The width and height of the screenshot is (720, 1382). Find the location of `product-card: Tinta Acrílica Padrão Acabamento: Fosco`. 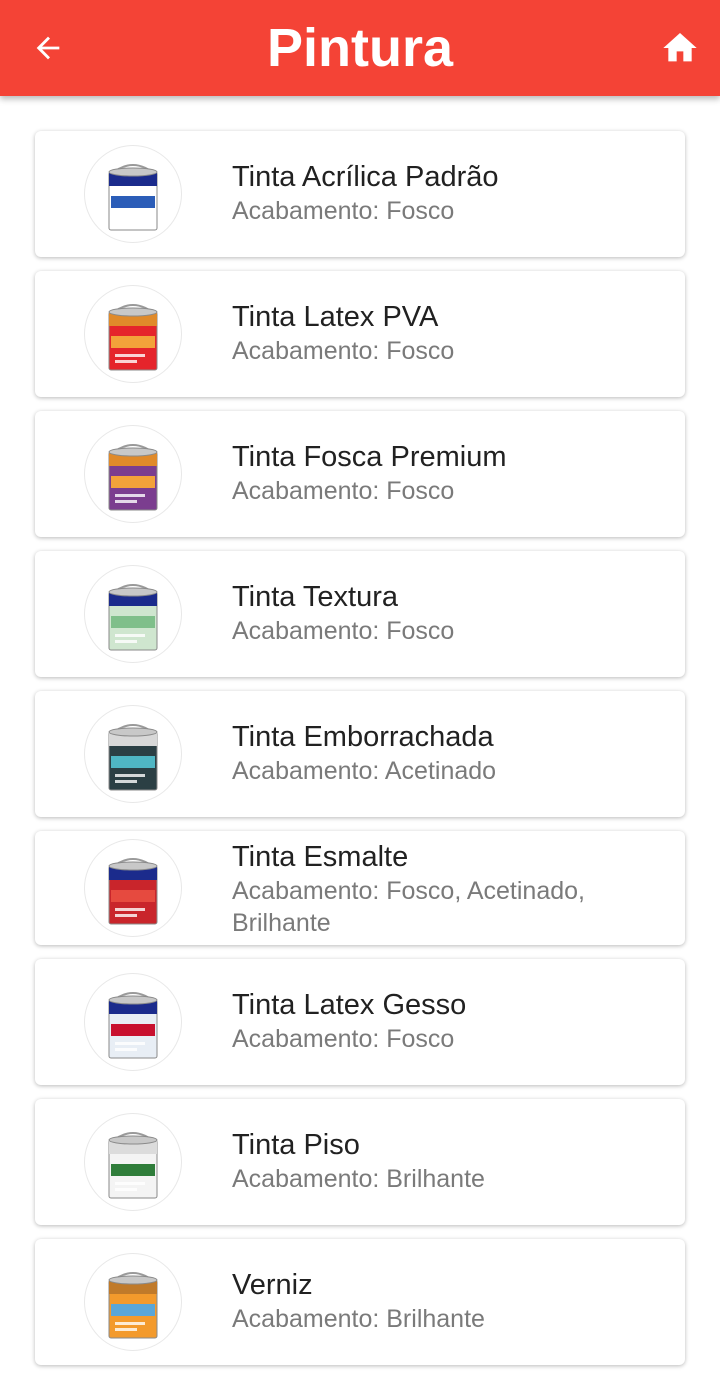

product-card: Tinta Acrílica Padrão Acabamento: Fosco is located at coordinates (360, 194).